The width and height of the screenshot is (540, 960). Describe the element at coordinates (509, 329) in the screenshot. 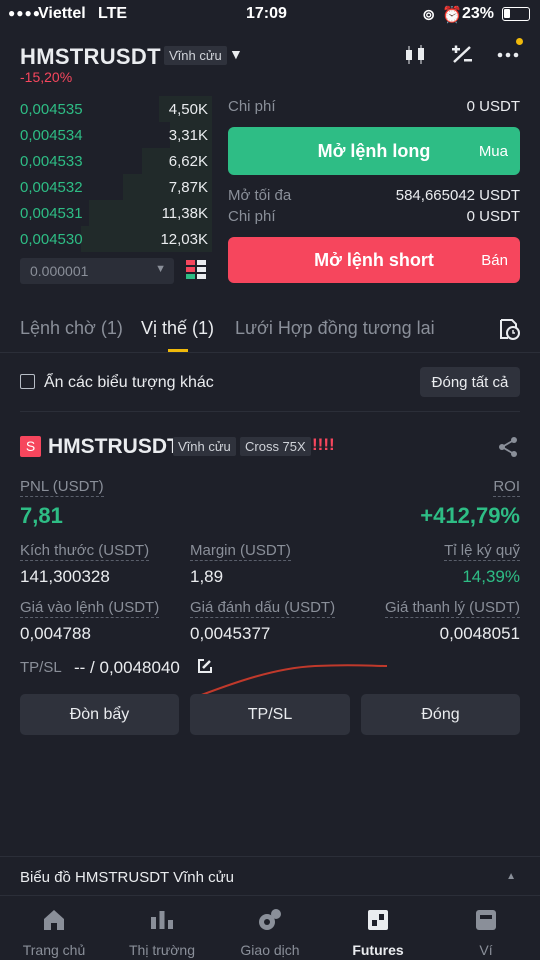

I see `history-icon` at that location.